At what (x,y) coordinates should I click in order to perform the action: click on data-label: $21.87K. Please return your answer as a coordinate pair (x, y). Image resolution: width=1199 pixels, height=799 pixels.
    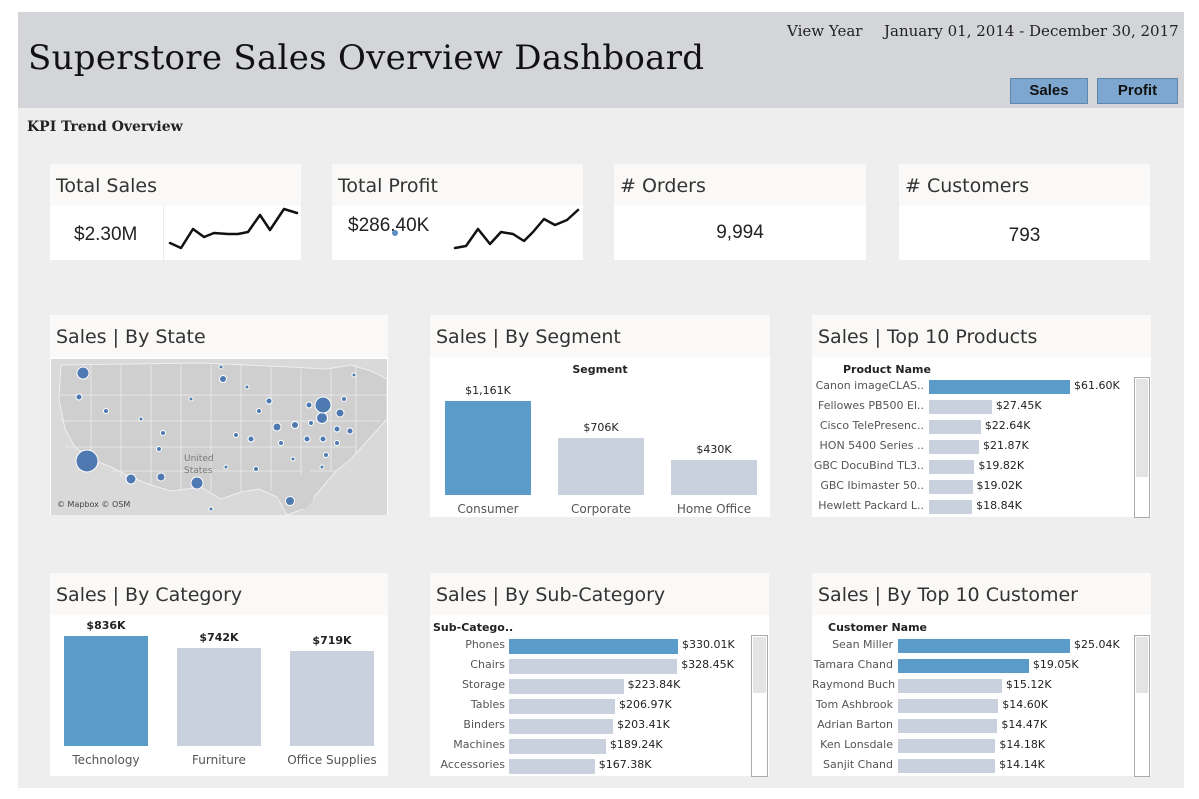
    Looking at the image, I should click on (1006, 445).